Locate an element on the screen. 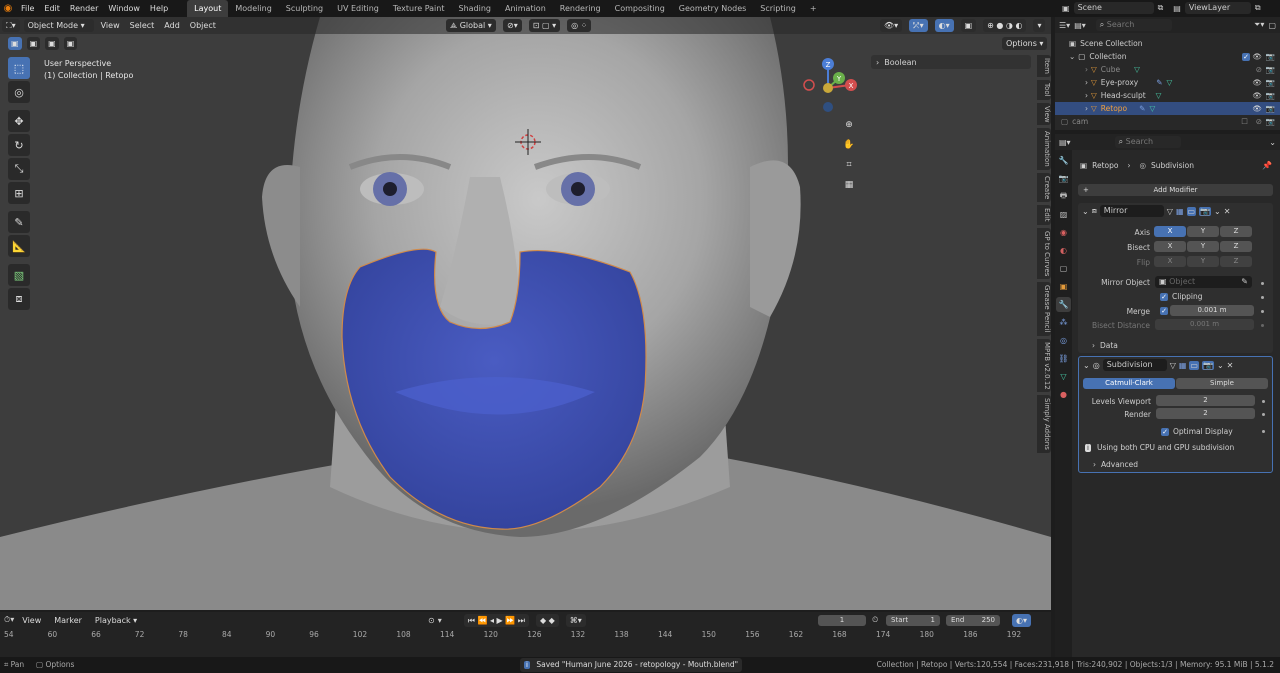 The width and height of the screenshot is (1280, 673). rotate-tool-icon: ↻ is located at coordinates (19, 145).